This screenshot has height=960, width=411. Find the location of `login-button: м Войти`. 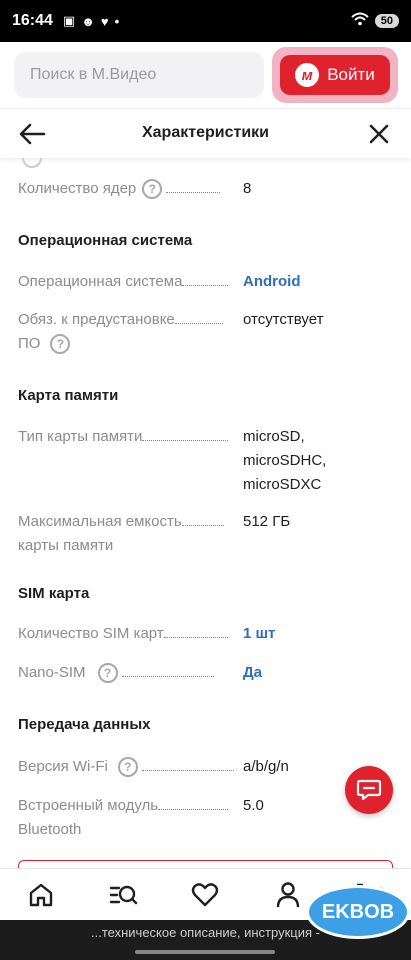

login-button: м Войти is located at coordinates (335, 75).